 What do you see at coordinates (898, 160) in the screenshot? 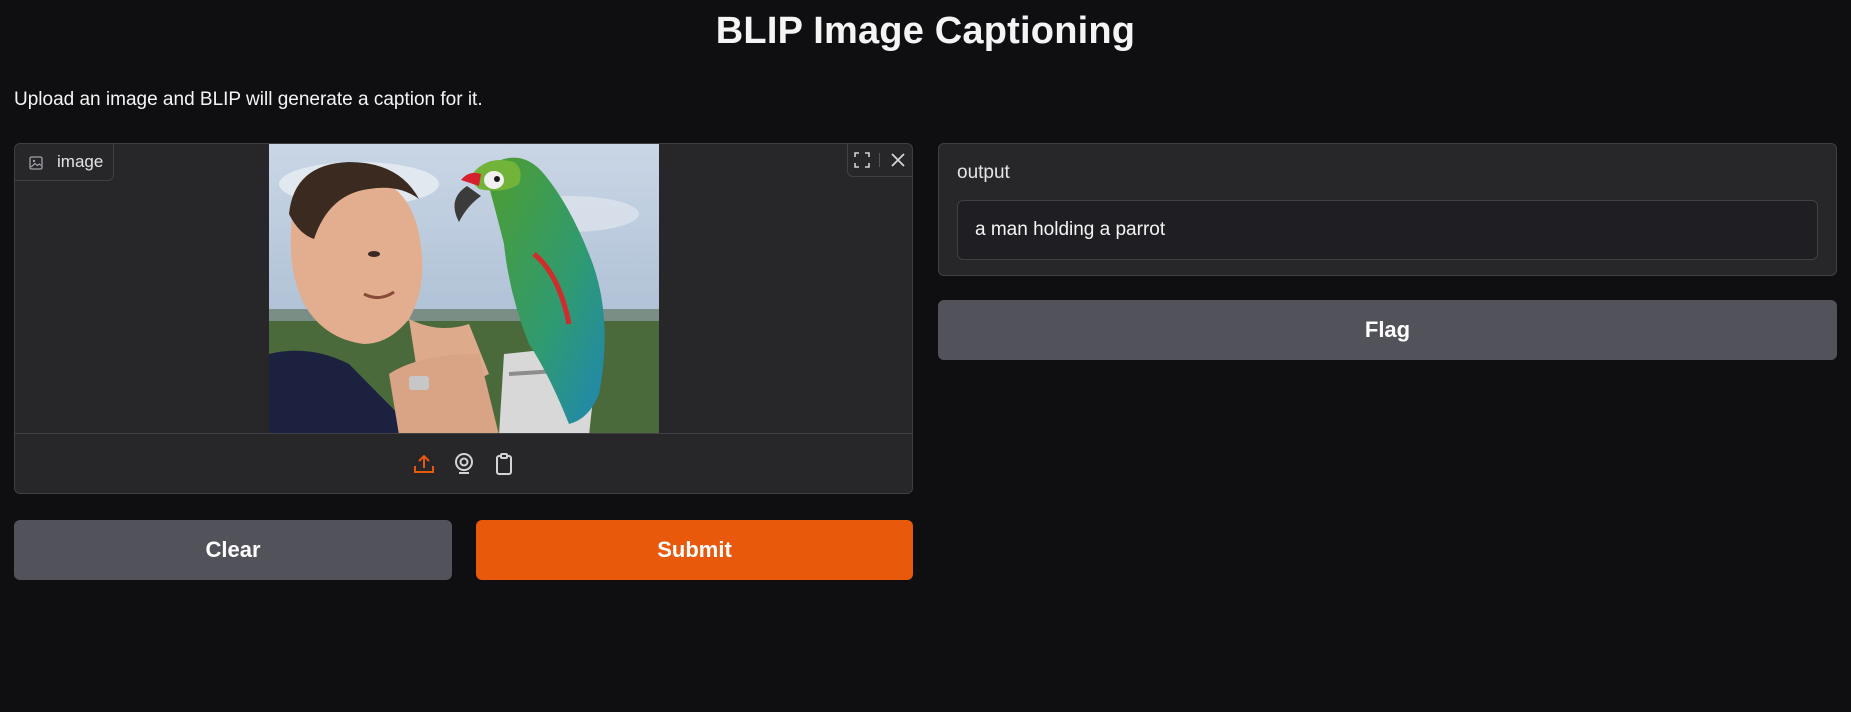
I see `close-icon` at bounding box center [898, 160].